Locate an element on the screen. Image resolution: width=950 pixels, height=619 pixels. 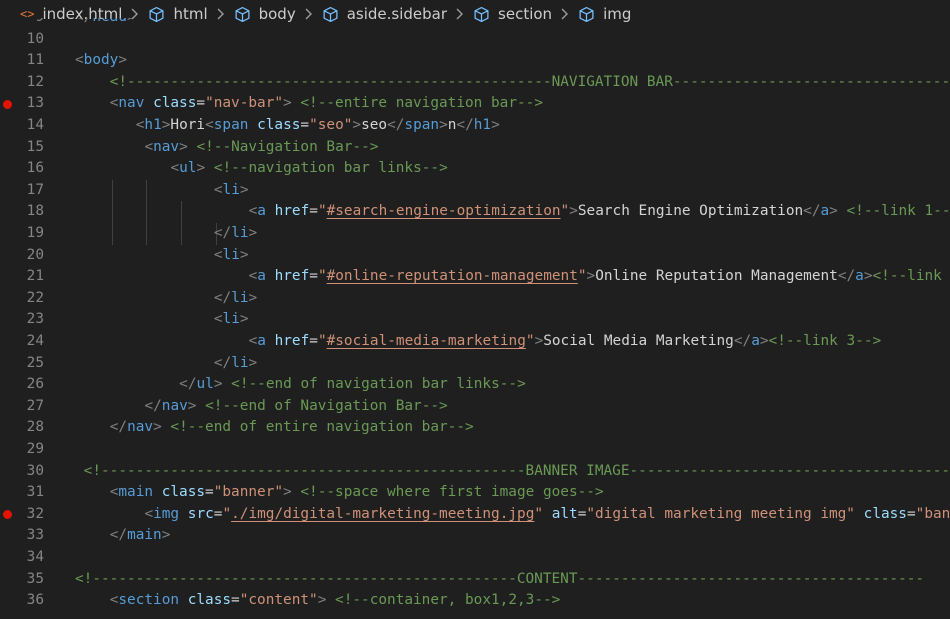
code-line: 33 </main> is located at coordinates (475, 536).